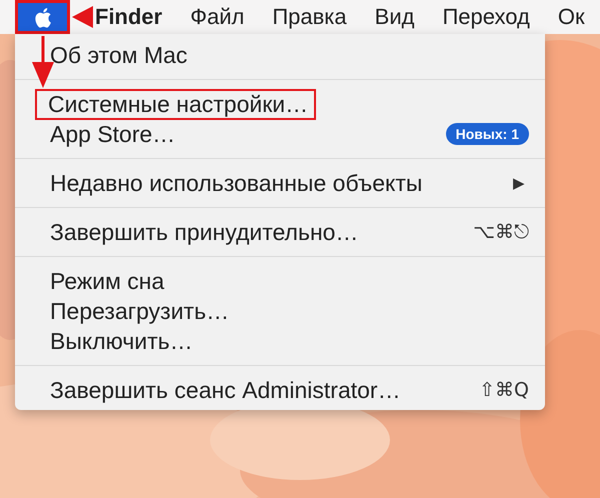 The width and height of the screenshot is (600, 498). What do you see at coordinates (280, 55) in the screenshot?
I see `menu-item: Об этом Mac` at bounding box center [280, 55].